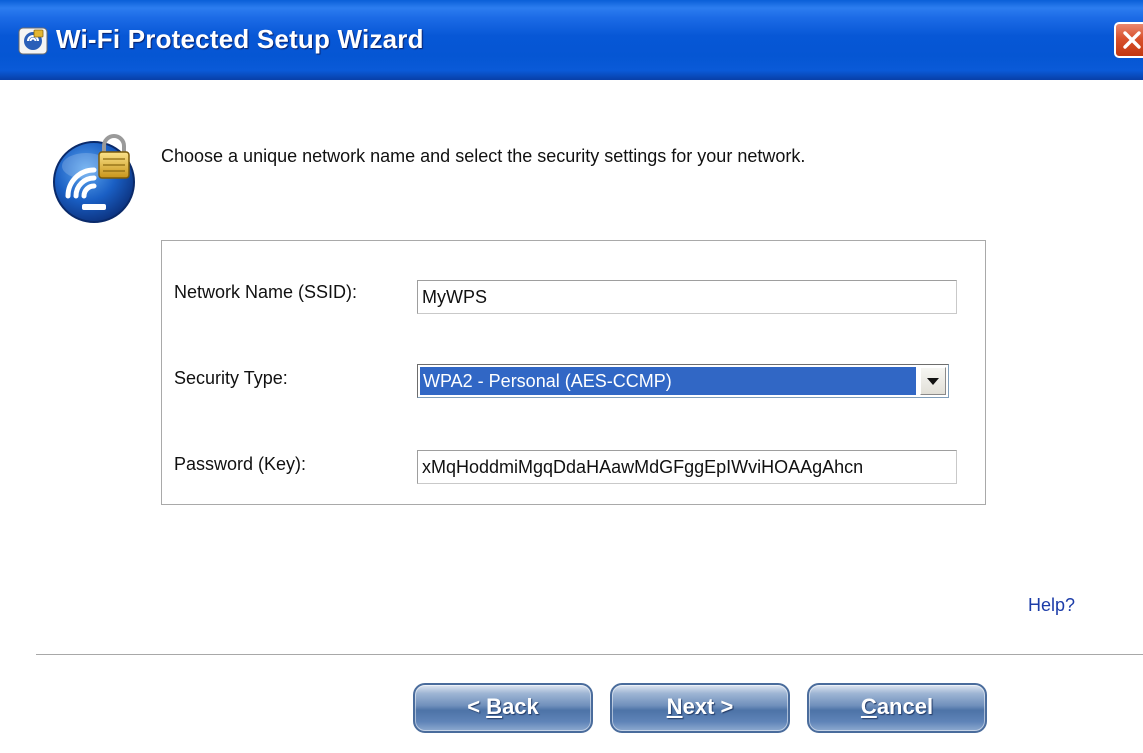 This screenshot has height=753, width=1143. I want to click on cancel-button: Cancel, so click(897, 708).